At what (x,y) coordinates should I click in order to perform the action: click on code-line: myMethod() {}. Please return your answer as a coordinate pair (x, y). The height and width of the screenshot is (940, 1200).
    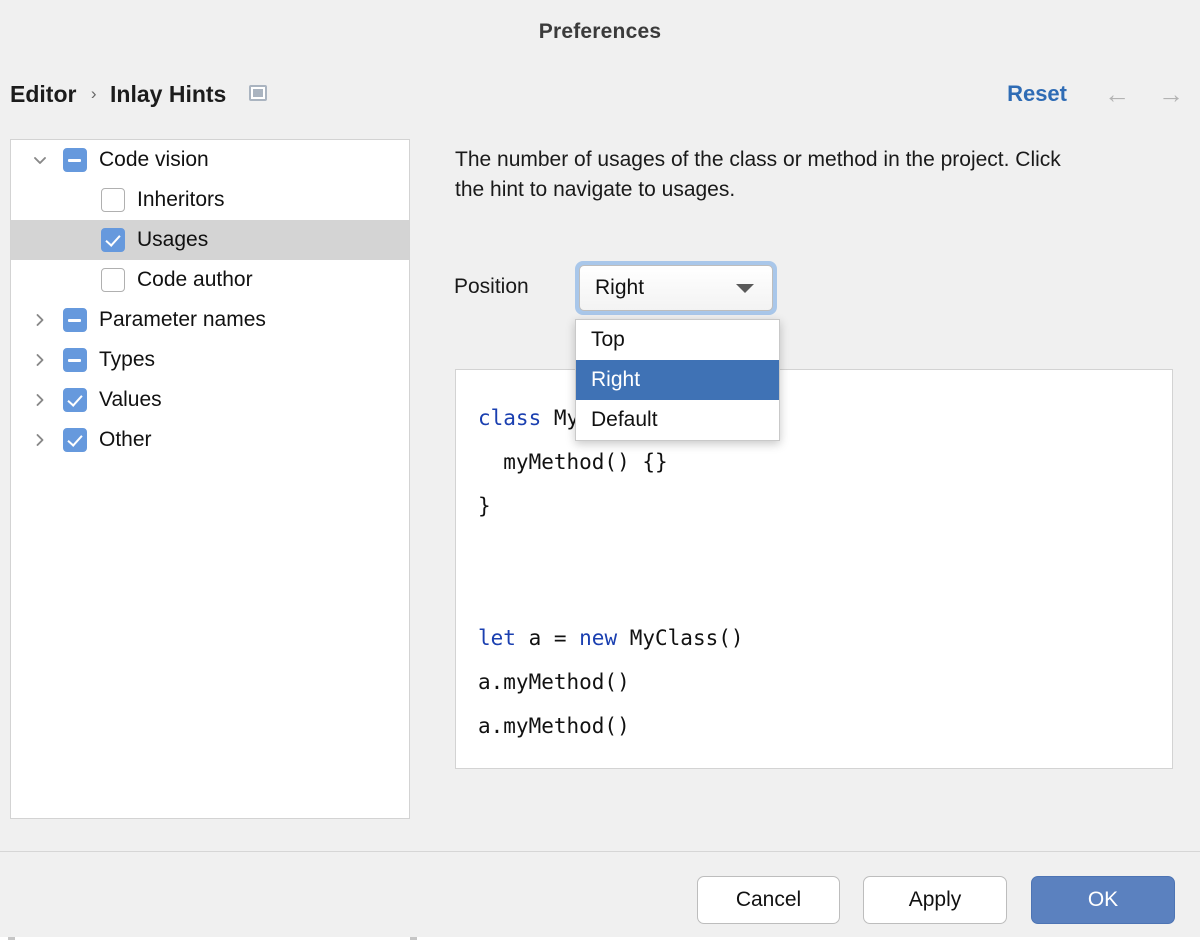
    Looking at the image, I should click on (825, 462).